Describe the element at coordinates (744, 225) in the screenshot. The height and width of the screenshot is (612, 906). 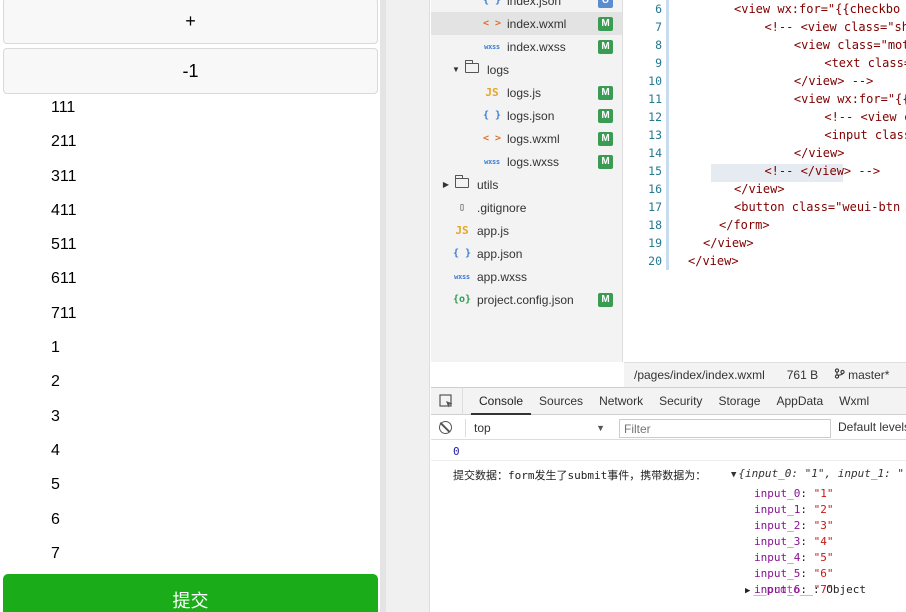
I see `code-line: </form>` at that location.